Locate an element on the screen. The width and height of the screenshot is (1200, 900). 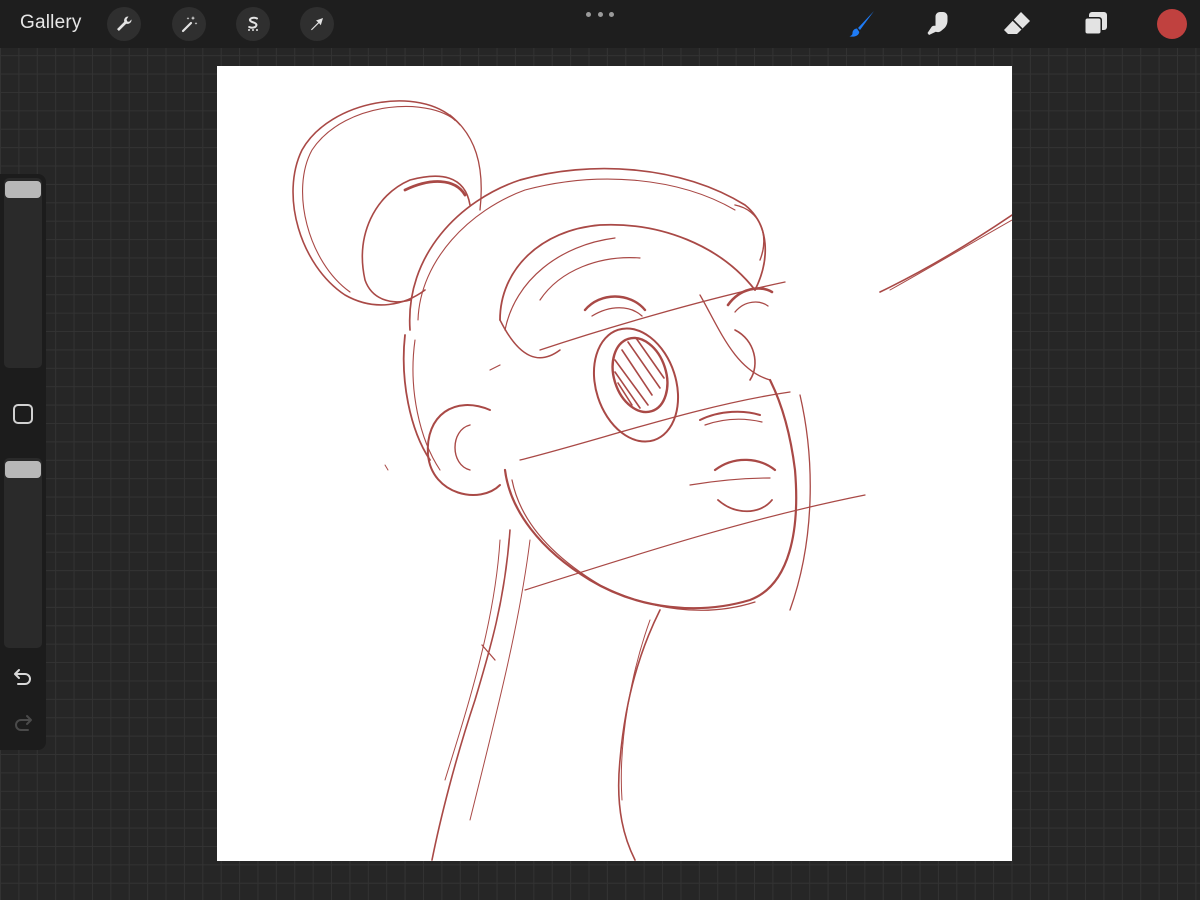
brush-size-handle is located at coordinates (23, 189).